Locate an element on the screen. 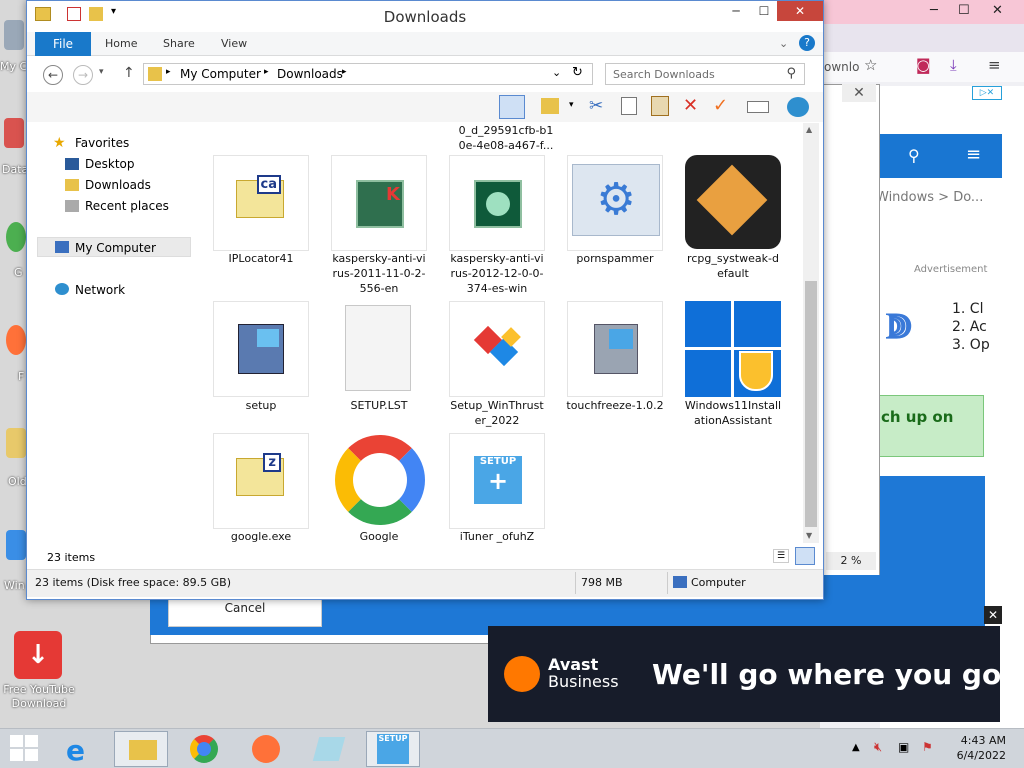 The image size is (1024, 768). ie-icon: e is located at coordinates (83, 749).